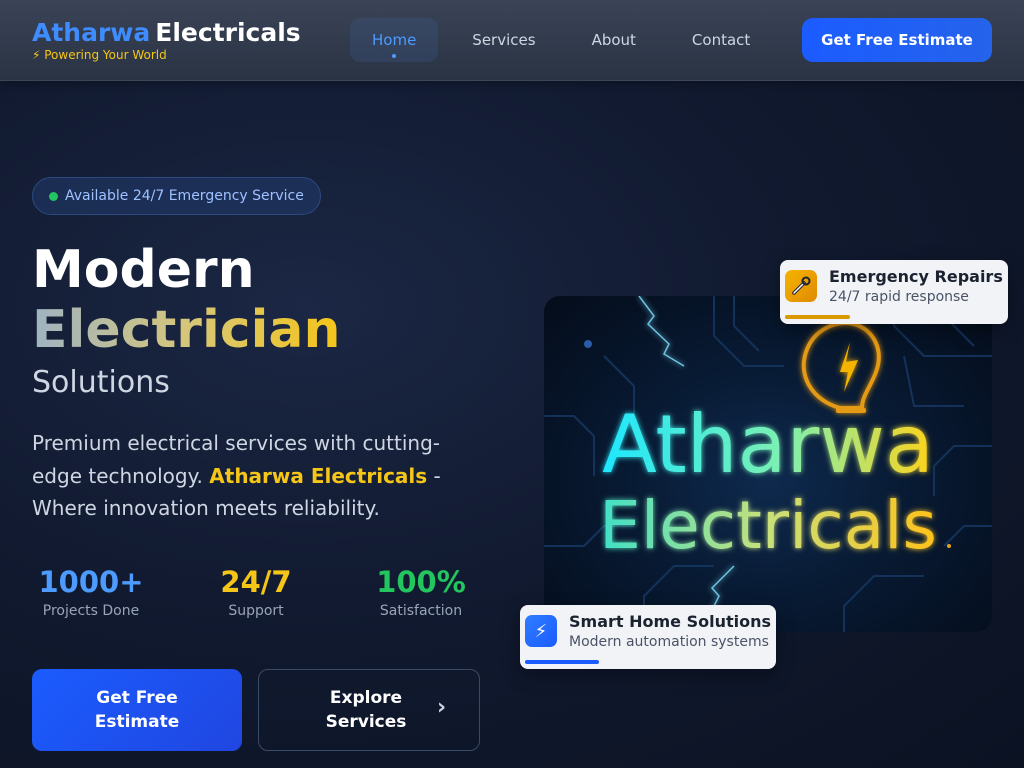  I want to click on explore-services-button: Explore Services ›, so click(369, 710).